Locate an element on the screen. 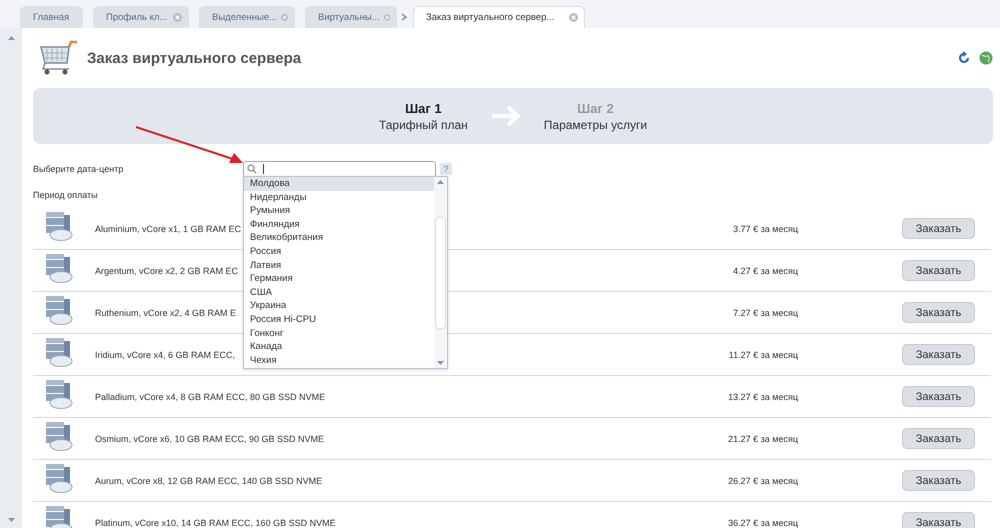  dropdown-option: Канада is located at coordinates (339, 347).